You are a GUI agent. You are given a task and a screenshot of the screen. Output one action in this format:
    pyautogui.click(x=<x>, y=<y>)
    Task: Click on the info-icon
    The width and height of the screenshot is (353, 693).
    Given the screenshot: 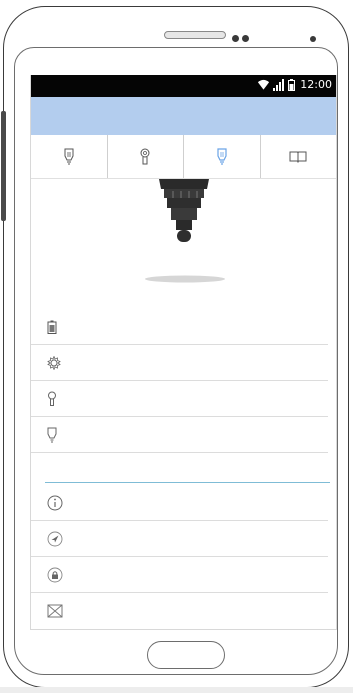 What is the action you would take?
    pyautogui.click(x=55, y=502)
    